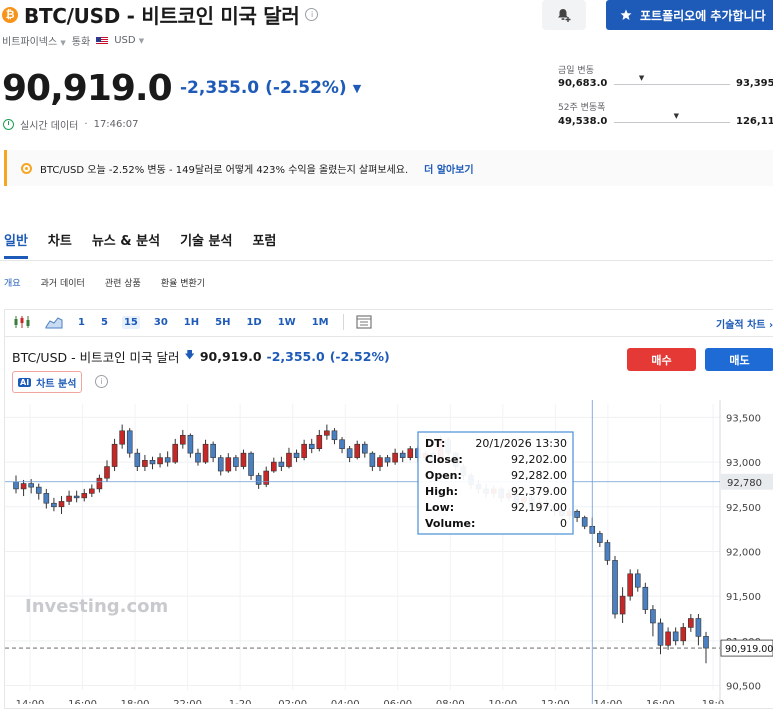  Describe the element at coordinates (739, 359) in the screenshot. I see `sell-button: 매도` at that location.